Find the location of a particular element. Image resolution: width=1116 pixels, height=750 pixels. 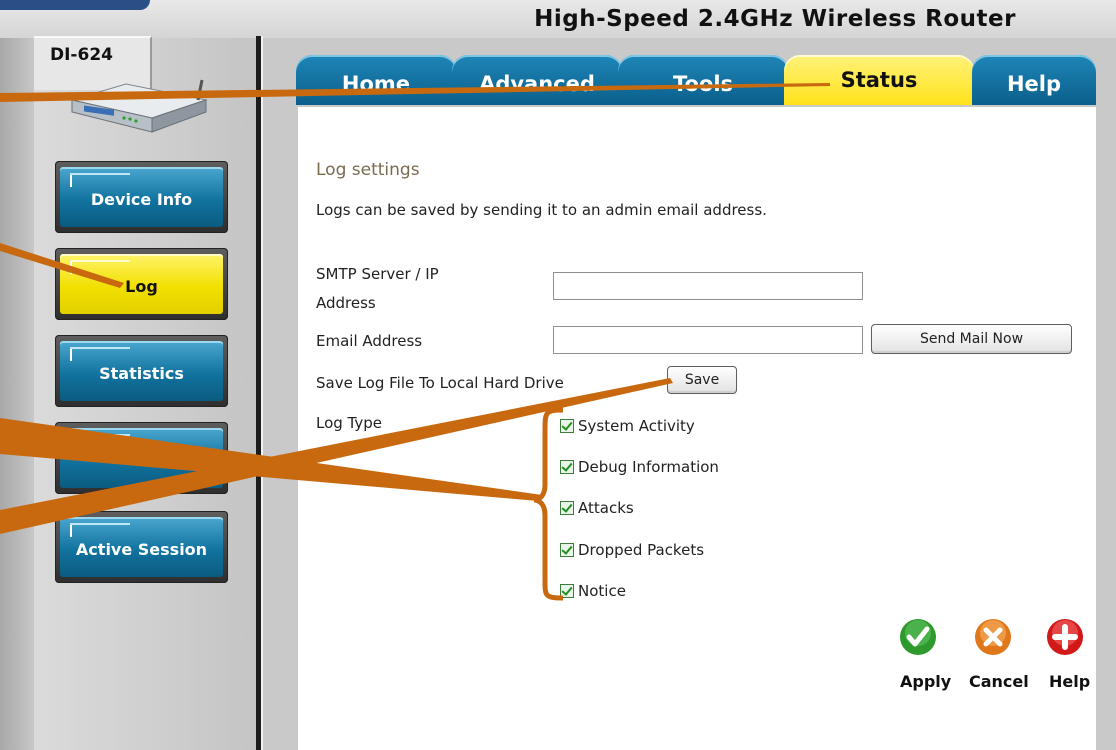

email-address-input is located at coordinates (708, 340).